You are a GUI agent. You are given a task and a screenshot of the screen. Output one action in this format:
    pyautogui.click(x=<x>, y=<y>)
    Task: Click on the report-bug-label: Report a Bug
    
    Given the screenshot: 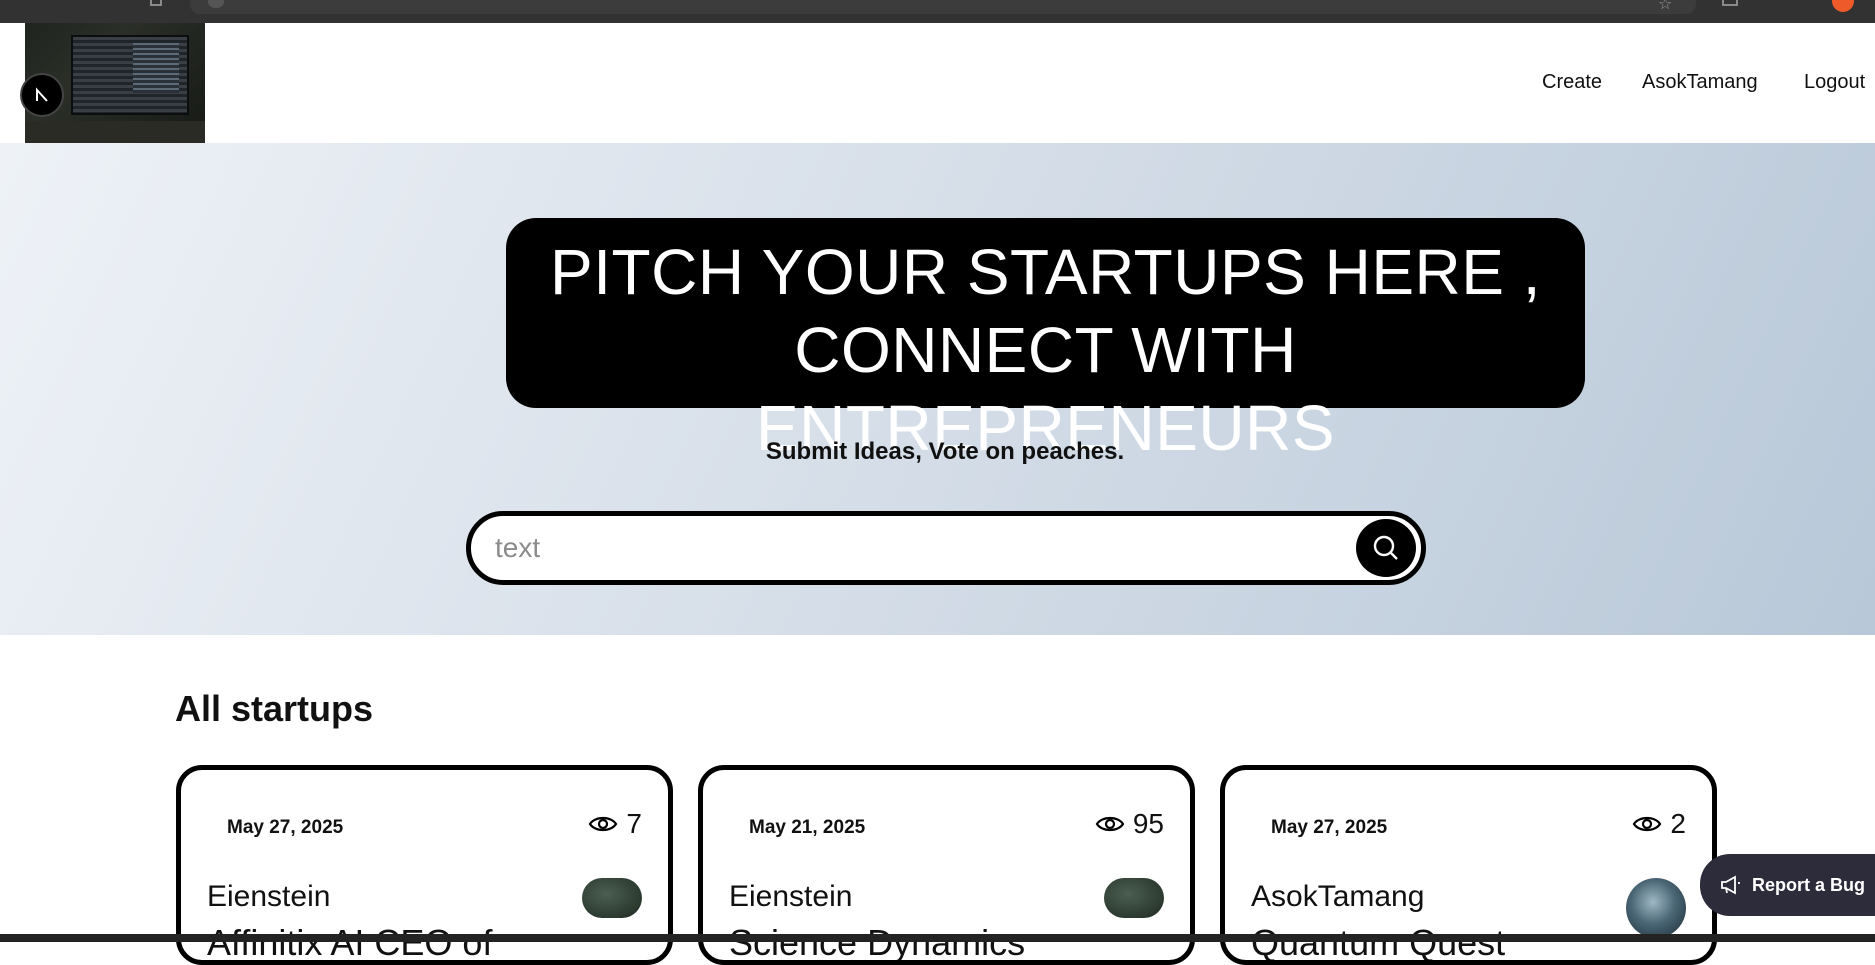 What is the action you would take?
    pyautogui.click(x=1809, y=884)
    